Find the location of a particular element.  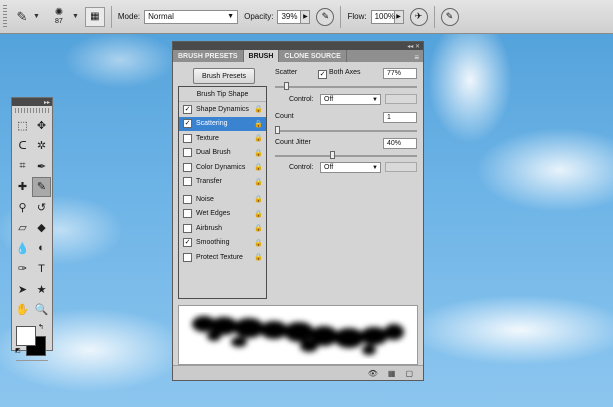

brush-preset-picker: ✺ 87 ▼ is located at coordinates (62, 17).